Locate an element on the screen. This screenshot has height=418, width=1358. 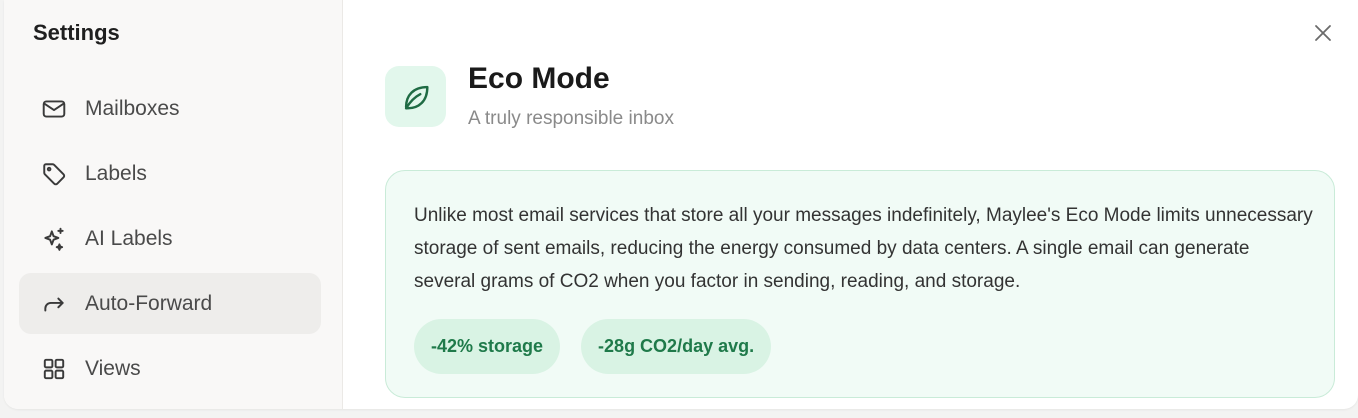
mail-icon is located at coordinates (54, 109).